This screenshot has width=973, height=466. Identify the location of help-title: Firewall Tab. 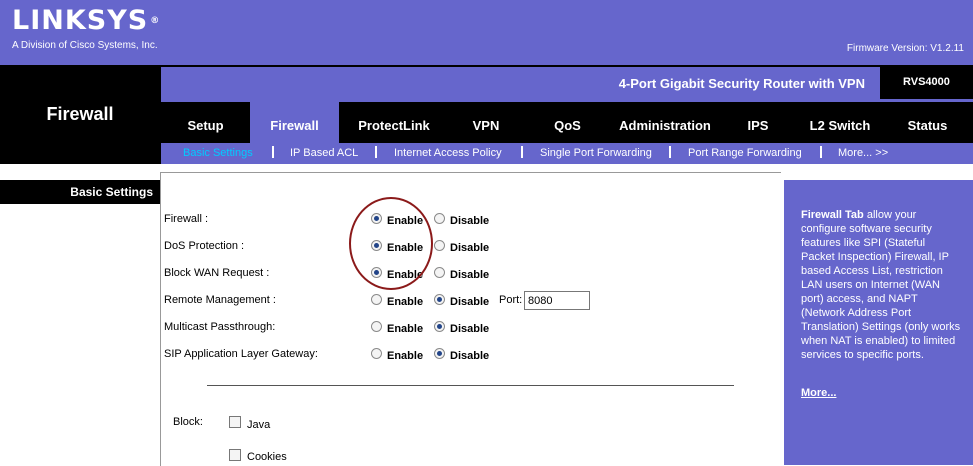
(832, 215).